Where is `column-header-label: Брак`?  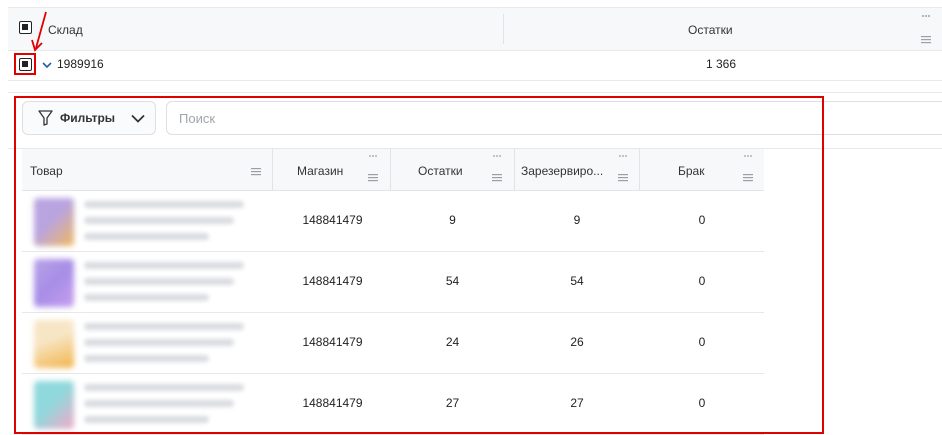
column-header-label: Брак is located at coordinates (691, 171).